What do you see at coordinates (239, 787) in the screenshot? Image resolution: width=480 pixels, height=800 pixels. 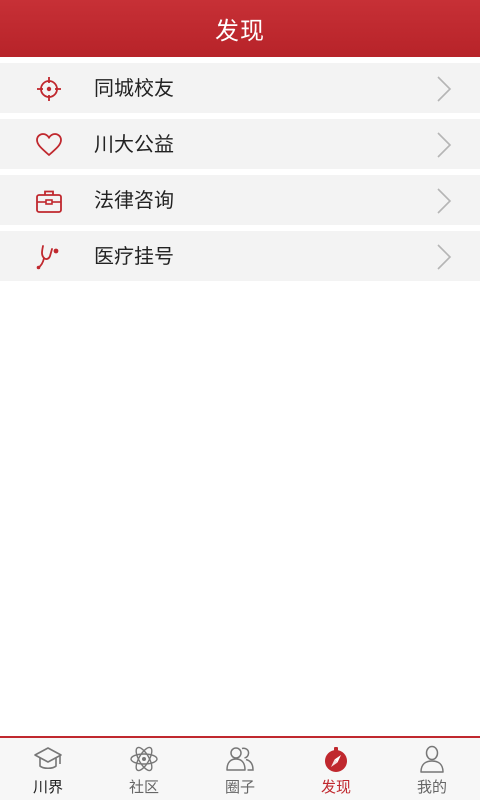 I see `tab-label: 圈子` at bounding box center [239, 787].